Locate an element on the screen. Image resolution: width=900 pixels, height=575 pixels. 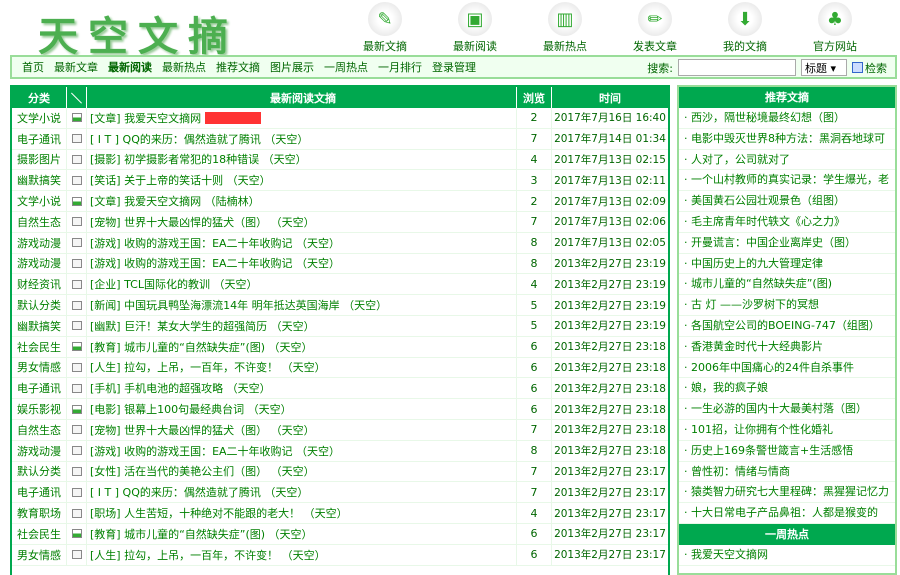
recommended-item: · 2006年中国痛心的24件自杀事件 is located at coordinates (787, 368).